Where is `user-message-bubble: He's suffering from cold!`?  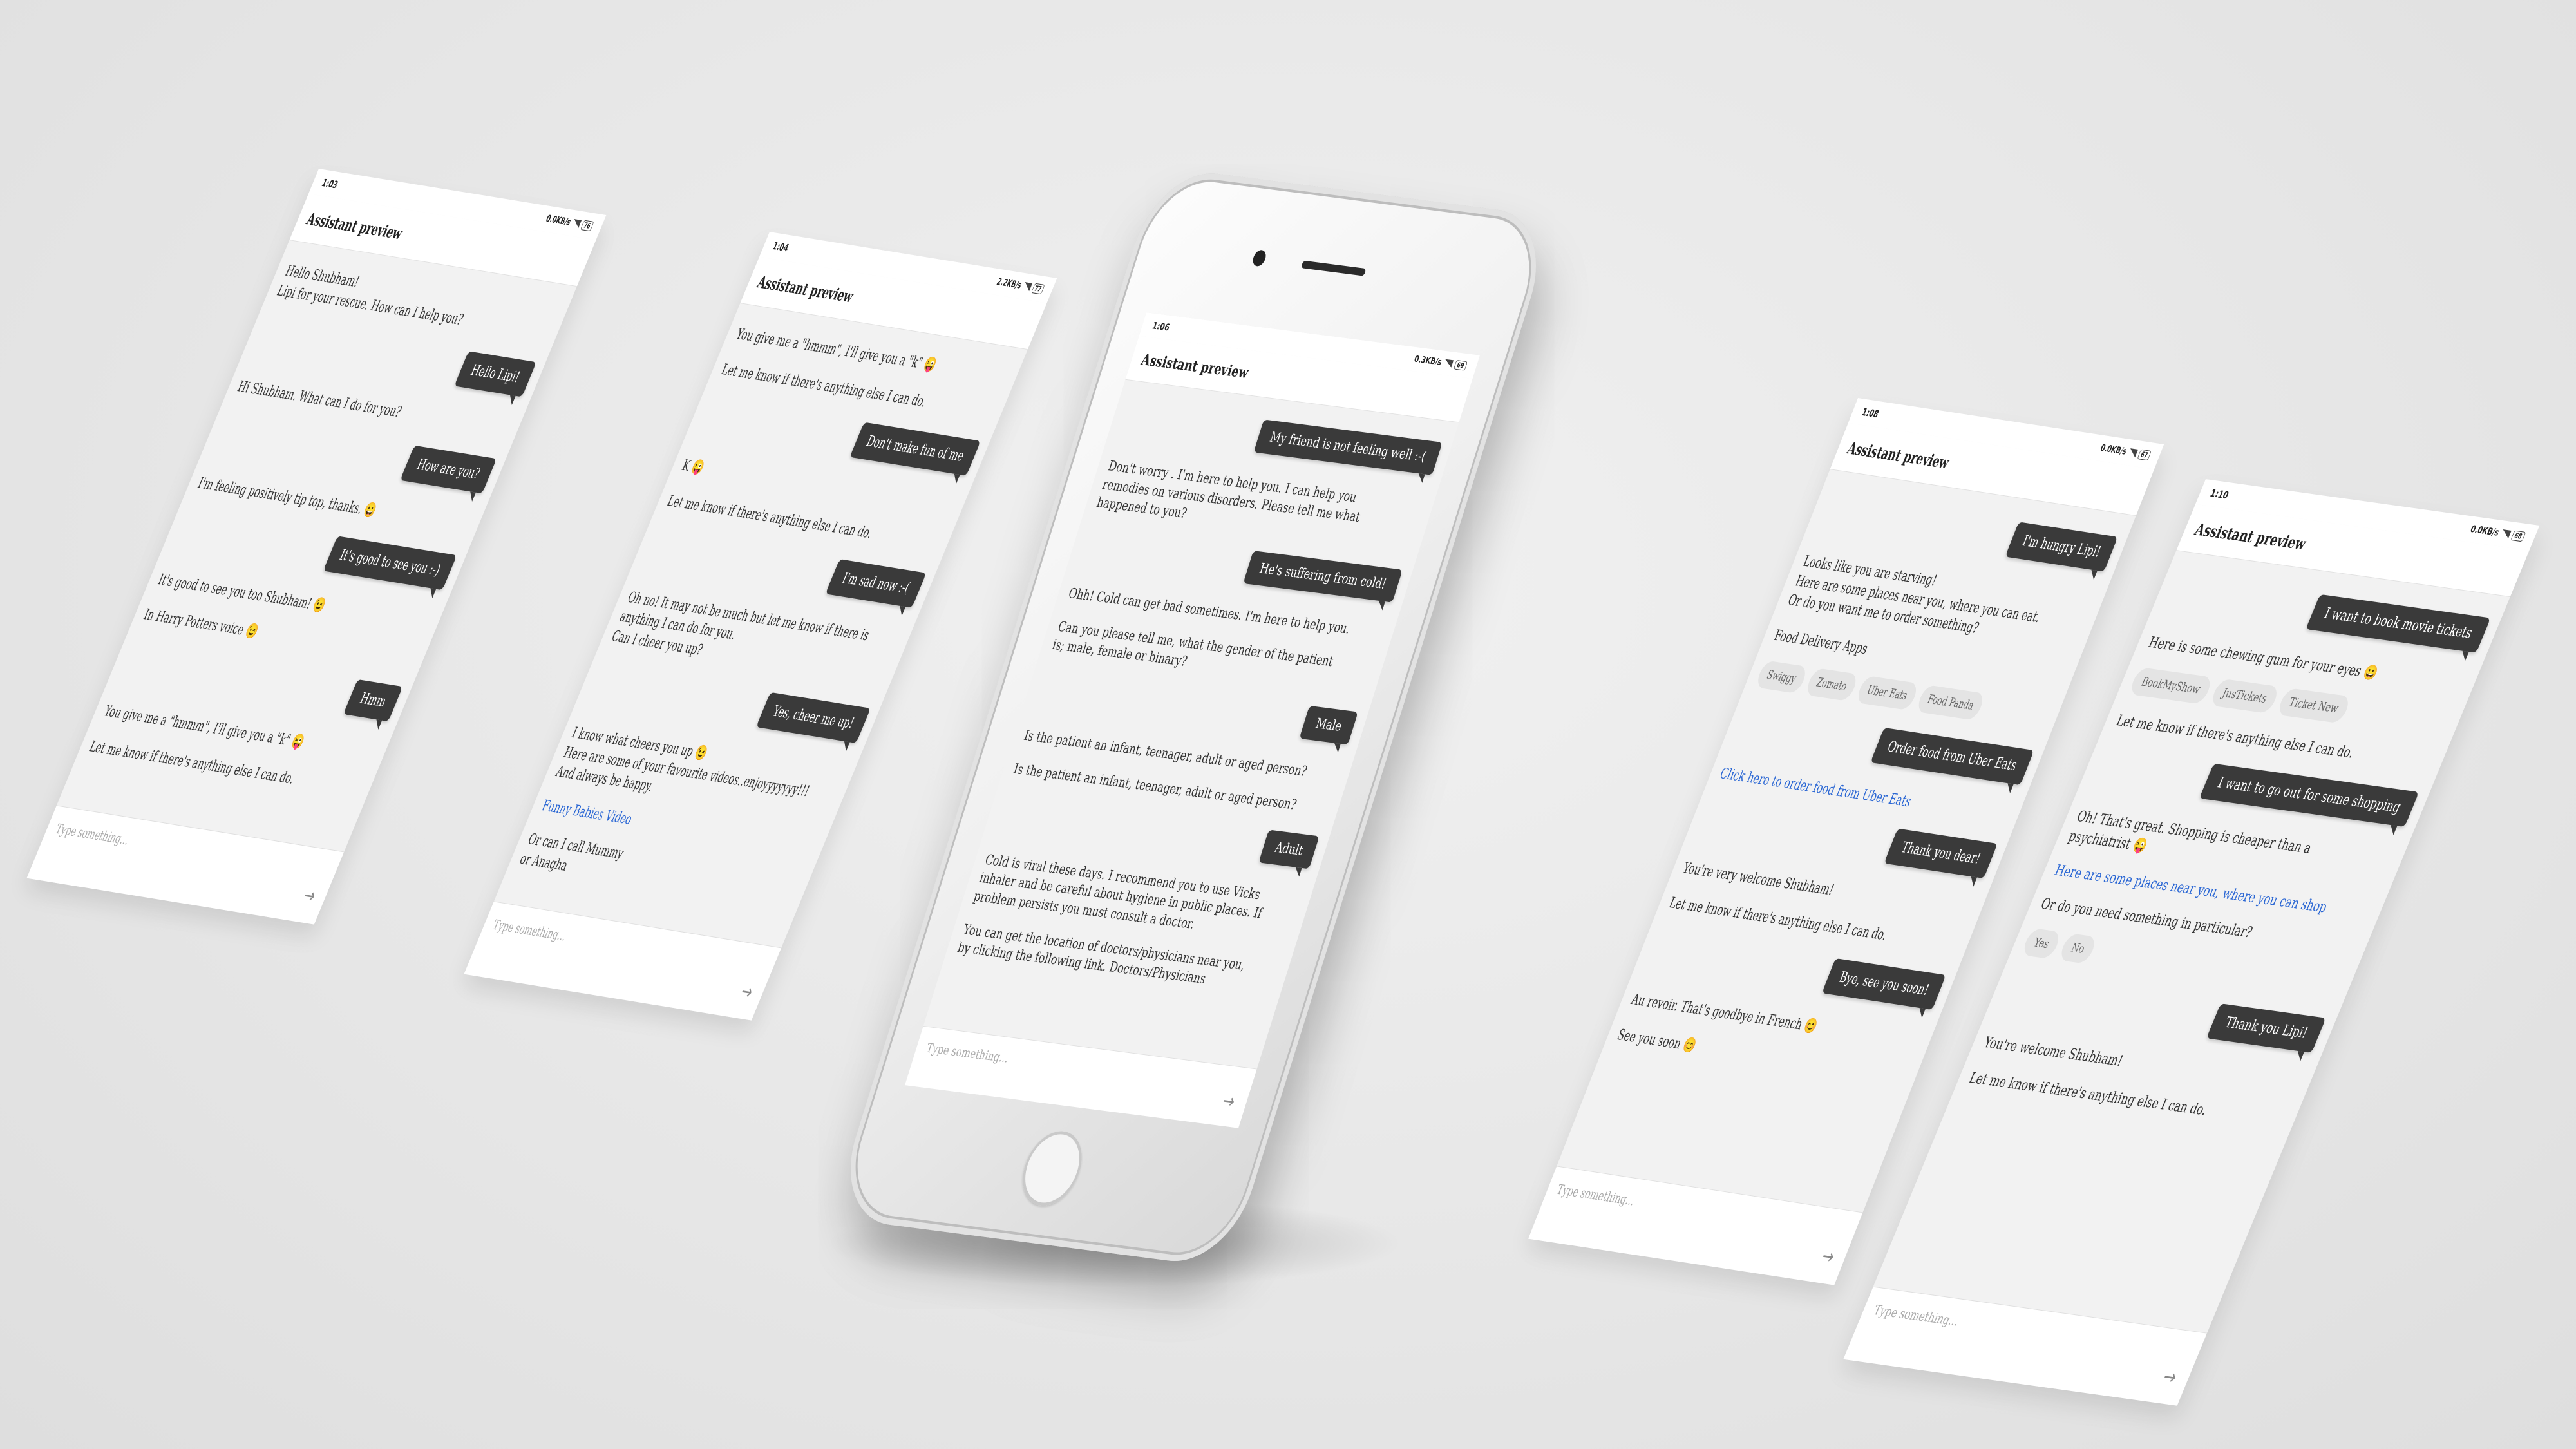
user-message-bubble: He's suffering from cold! is located at coordinates (1323, 577).